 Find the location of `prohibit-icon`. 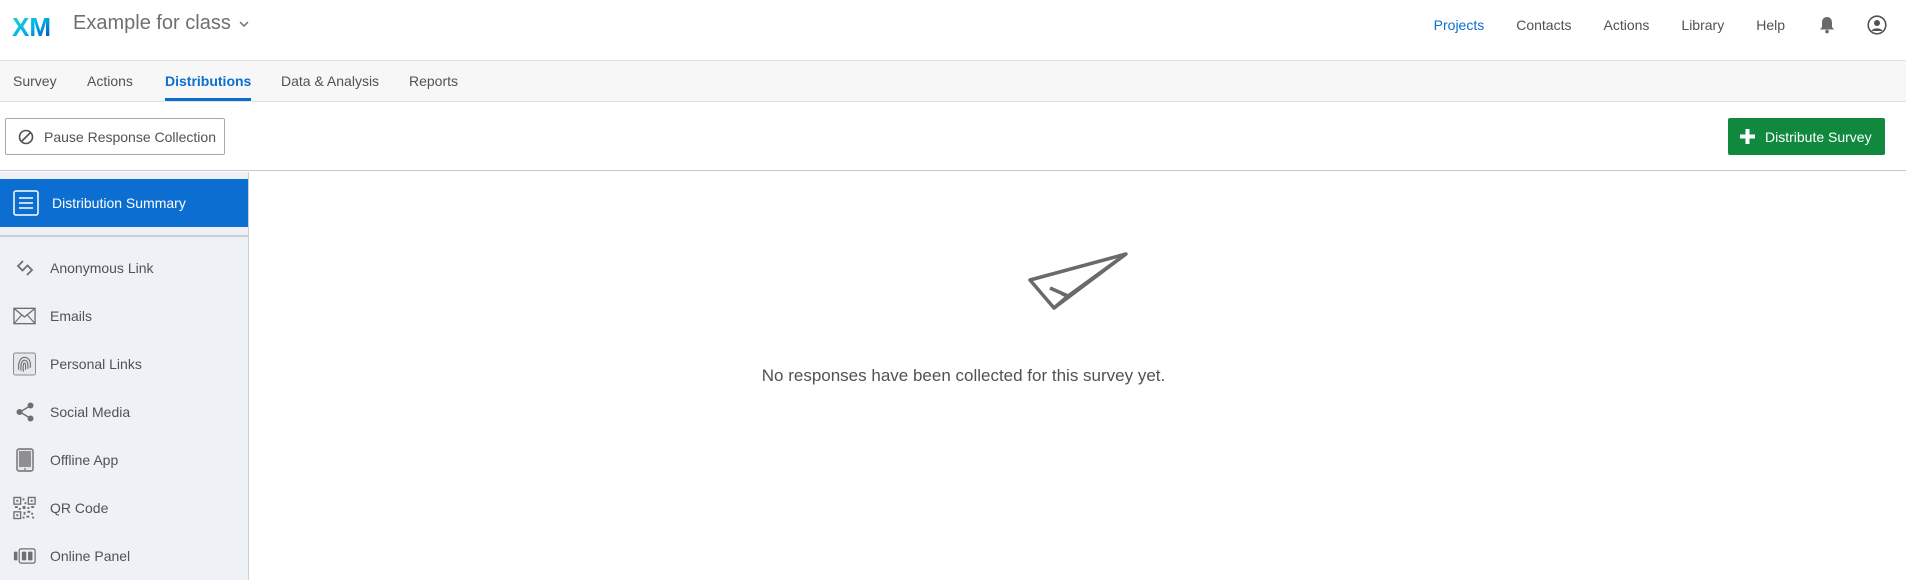

prohibit-icon is located at coordinates (26, 136).